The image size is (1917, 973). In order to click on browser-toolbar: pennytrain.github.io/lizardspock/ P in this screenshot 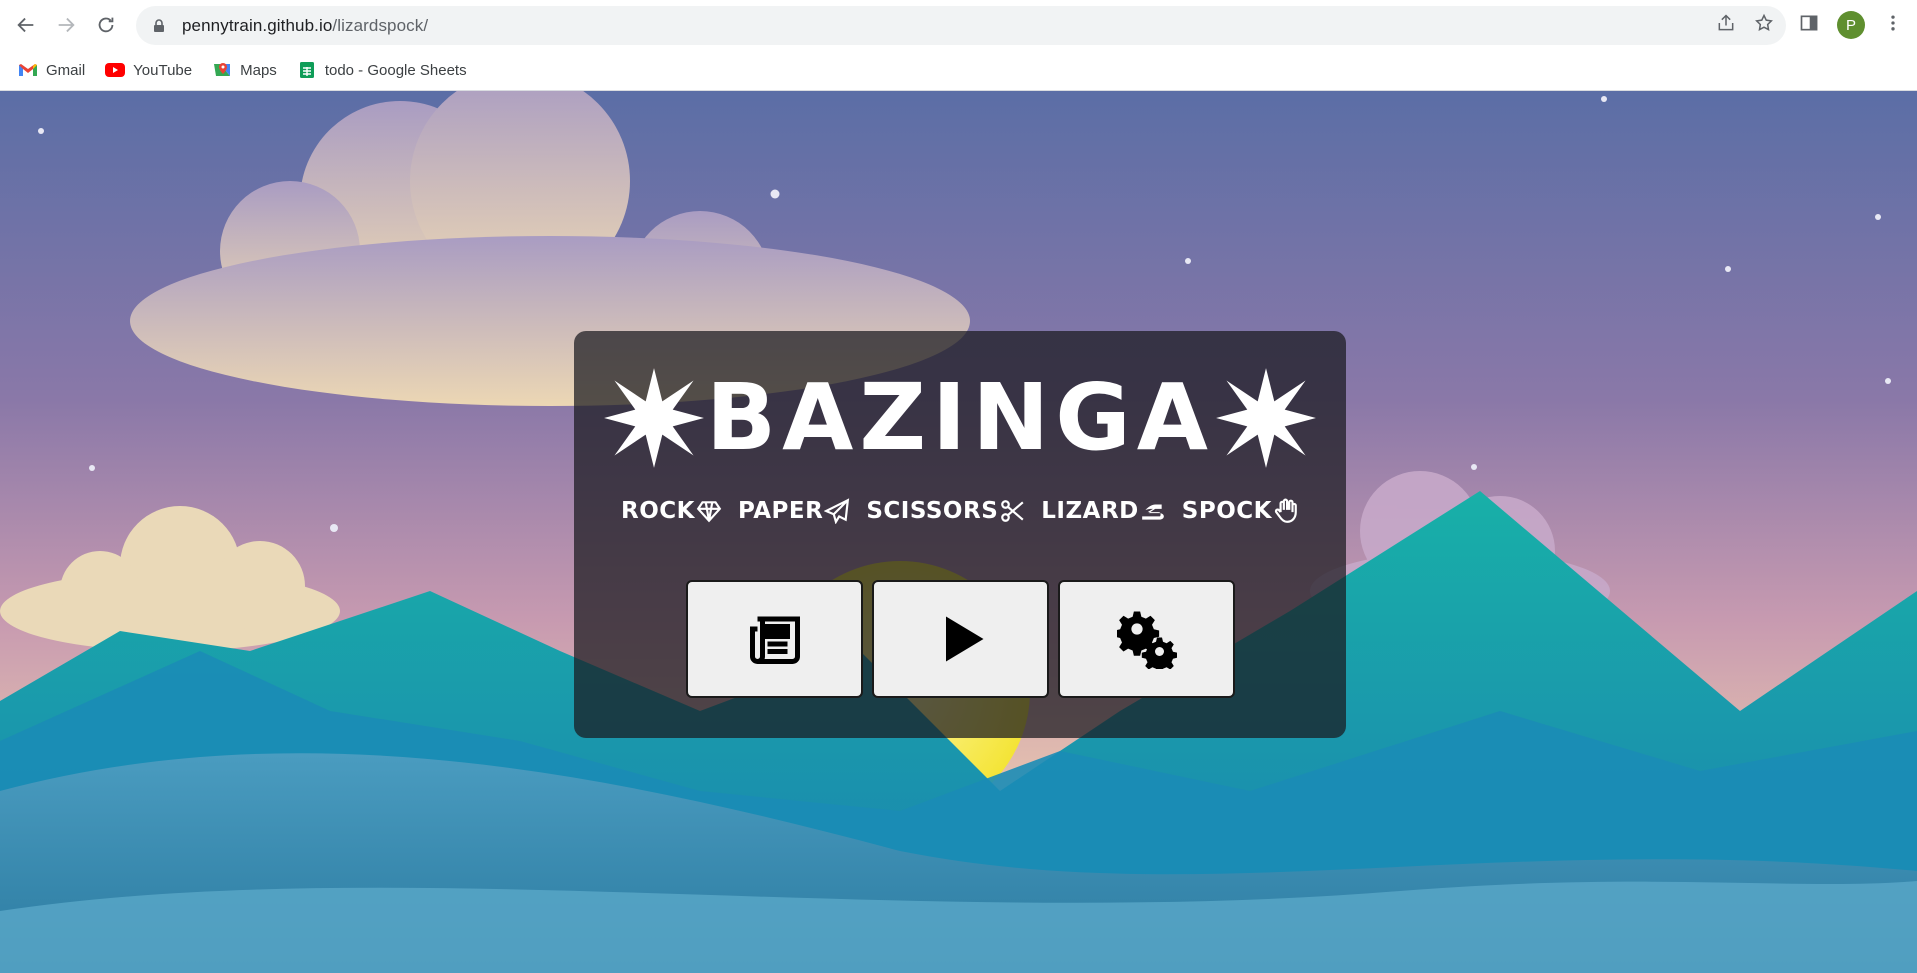, I will do `click(958, 25)`.